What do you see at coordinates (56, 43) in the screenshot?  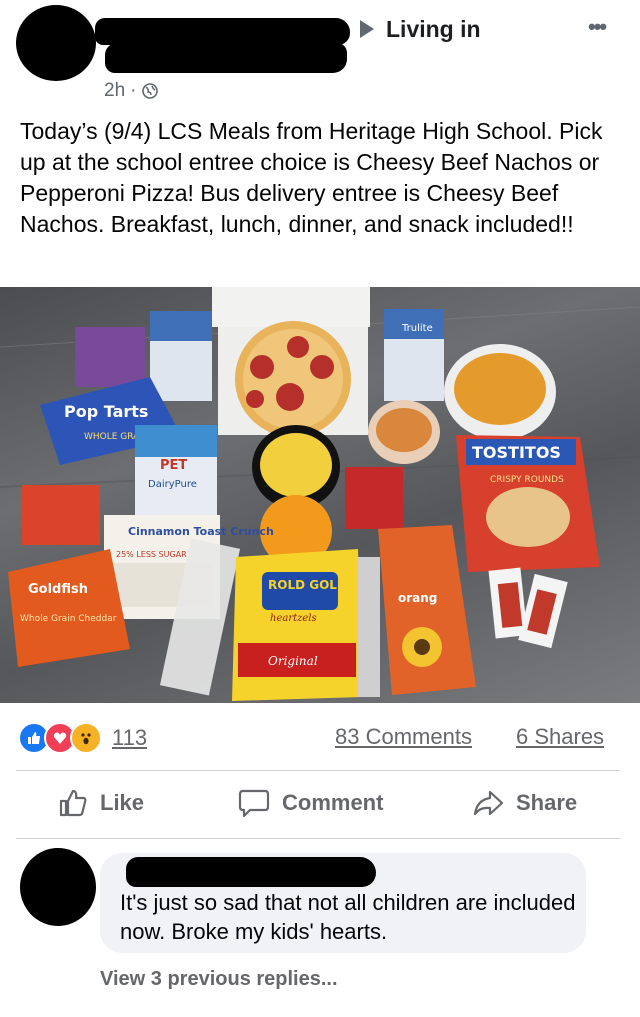 I see `author-avatar-redacted` at bounding box center [56, 43].